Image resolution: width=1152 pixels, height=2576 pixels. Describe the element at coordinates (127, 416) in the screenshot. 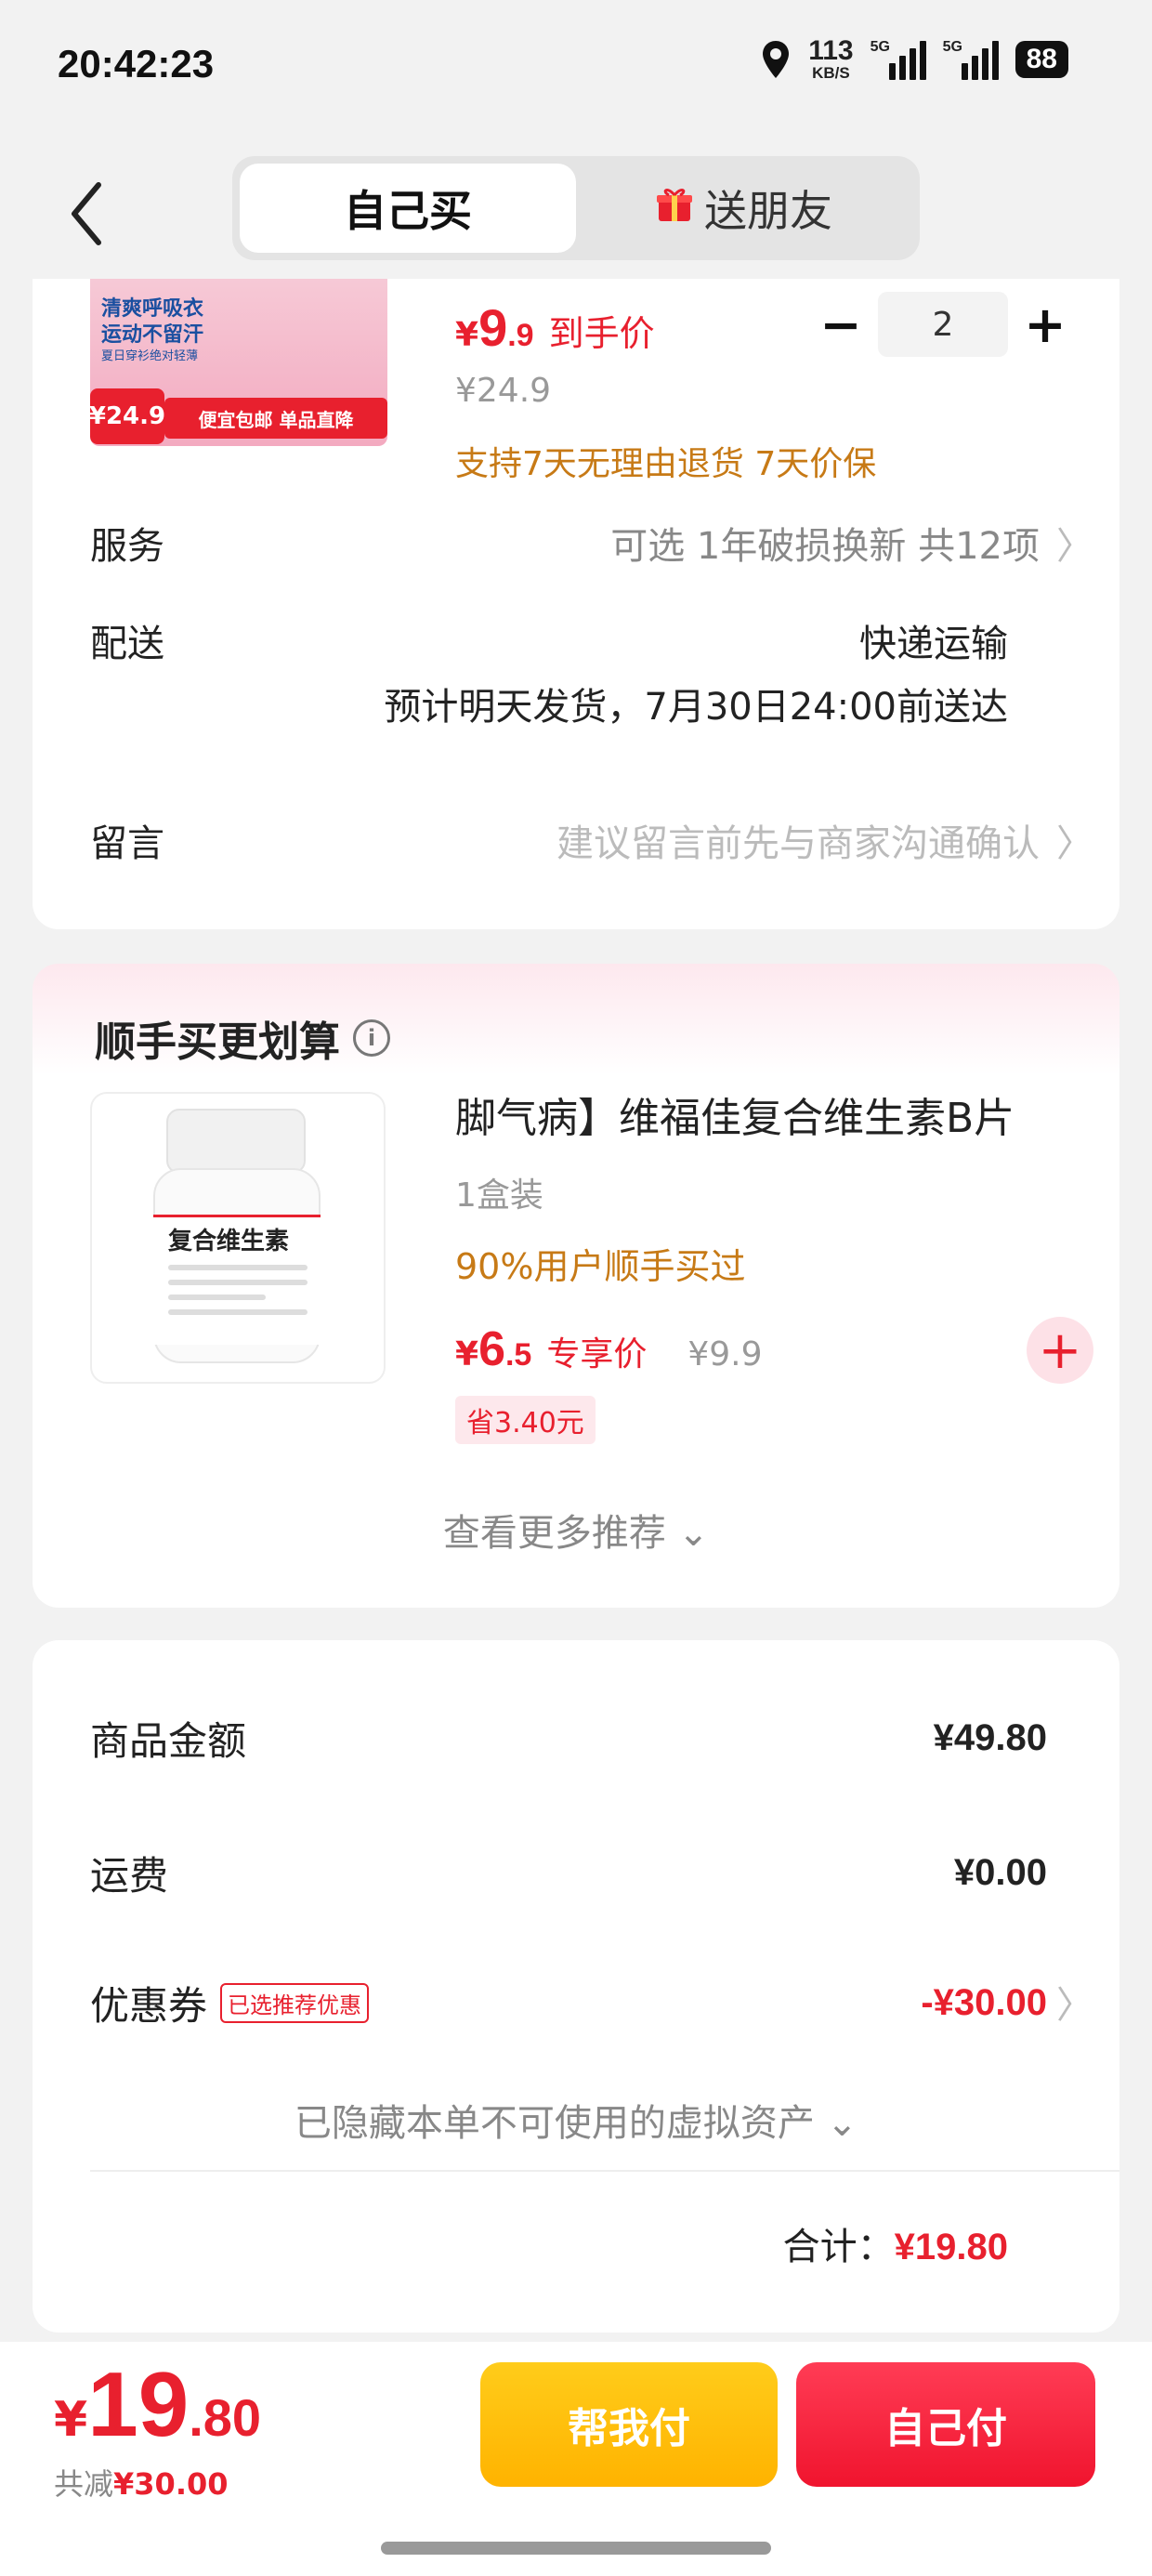

I see `image-price-badge: ¥24.9` at that location.